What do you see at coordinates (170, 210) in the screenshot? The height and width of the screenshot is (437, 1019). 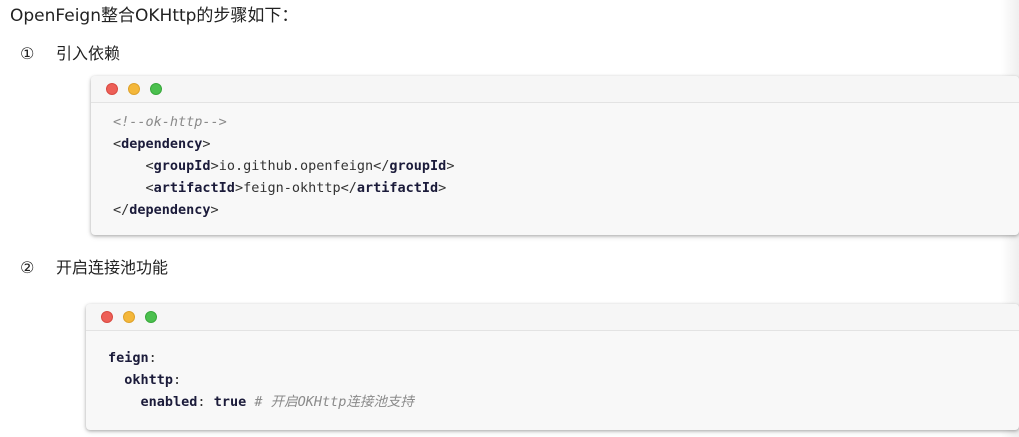 I see `xml-dependency-close-tag: dependency` at bounding box center [170, 210].